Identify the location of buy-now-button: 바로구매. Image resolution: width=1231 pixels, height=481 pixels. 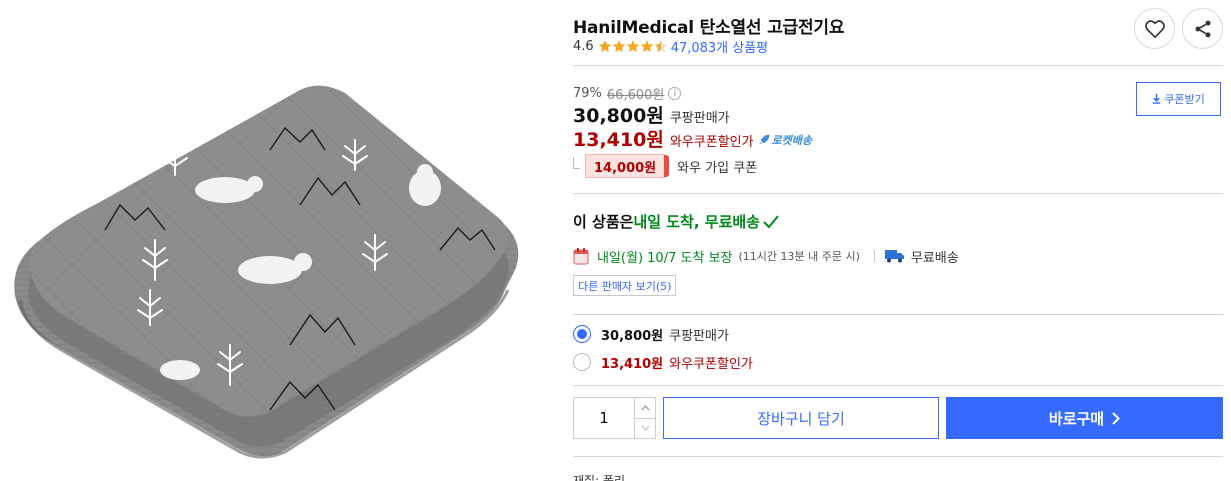
(1084, 418).